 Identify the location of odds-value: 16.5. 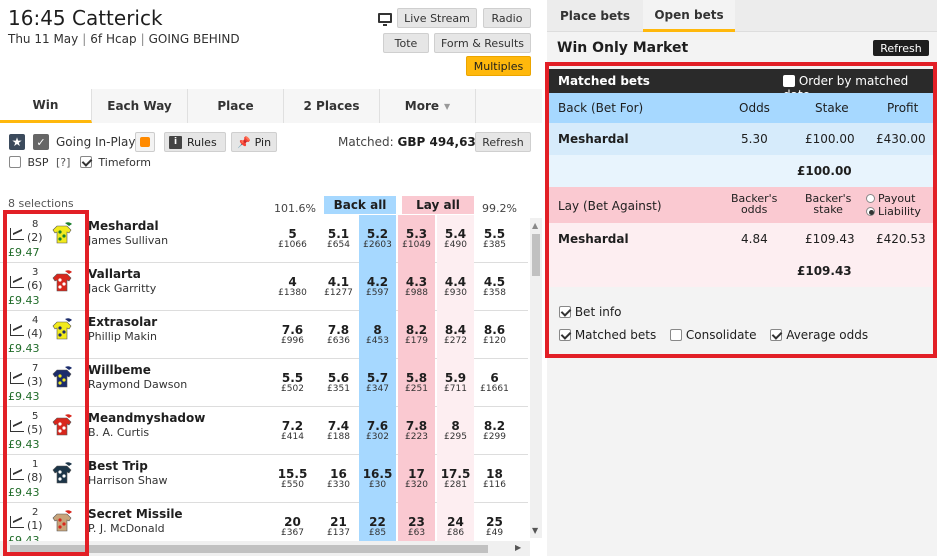
(377, 474).